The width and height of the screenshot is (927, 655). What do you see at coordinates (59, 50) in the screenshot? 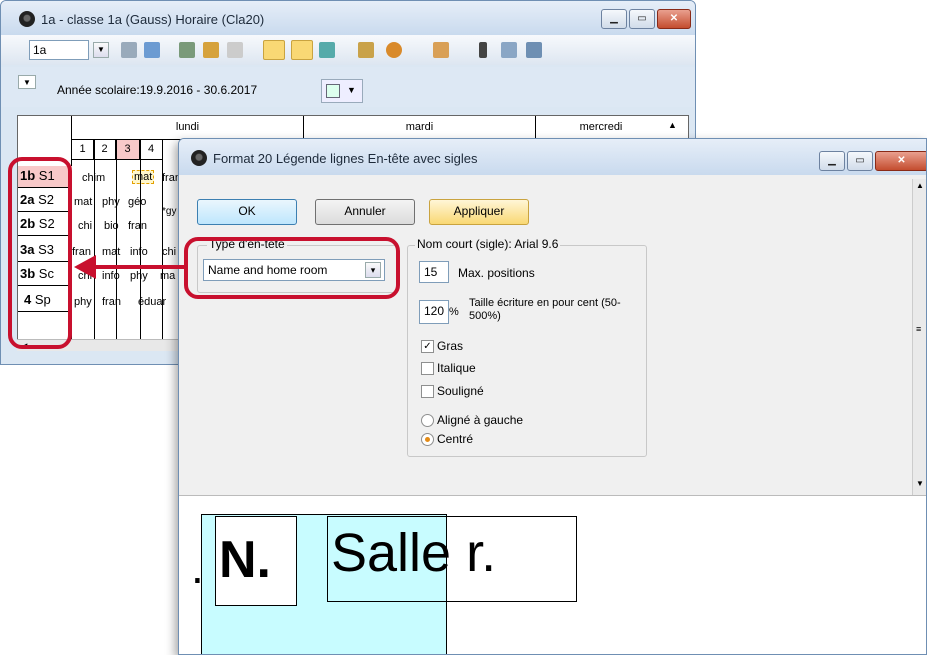
I see `class-combo: 1a` at bounding box center [59, 50].